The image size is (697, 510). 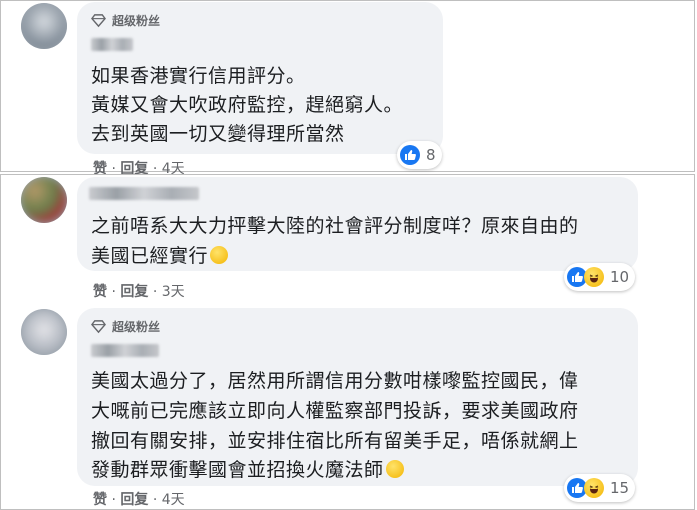 I want to click on comment-line: 撤回有關安排，並安排住宿比所有留美手足，唔係就網上, so click(x=335, y=441).